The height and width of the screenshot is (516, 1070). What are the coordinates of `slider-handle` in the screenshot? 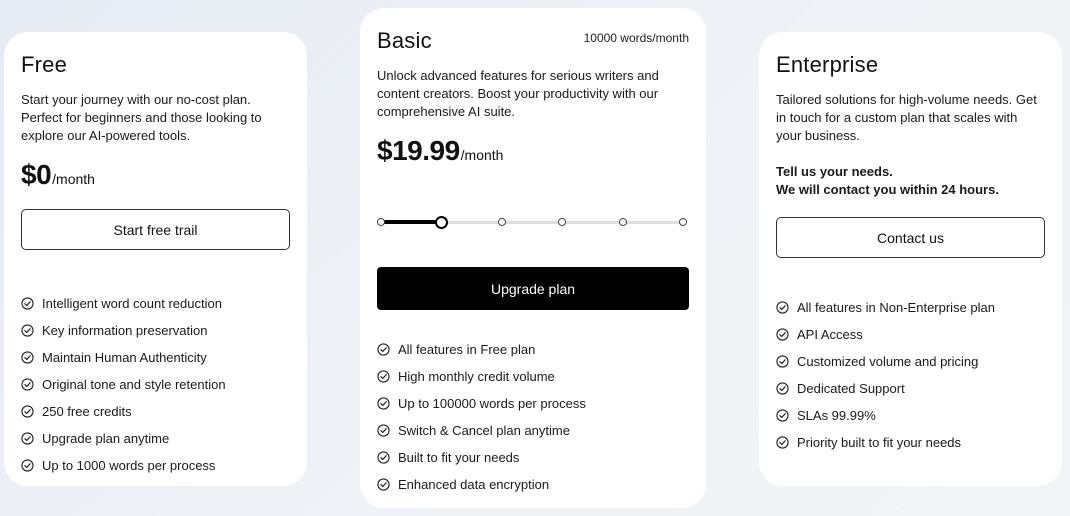 It's located at (442, 222).